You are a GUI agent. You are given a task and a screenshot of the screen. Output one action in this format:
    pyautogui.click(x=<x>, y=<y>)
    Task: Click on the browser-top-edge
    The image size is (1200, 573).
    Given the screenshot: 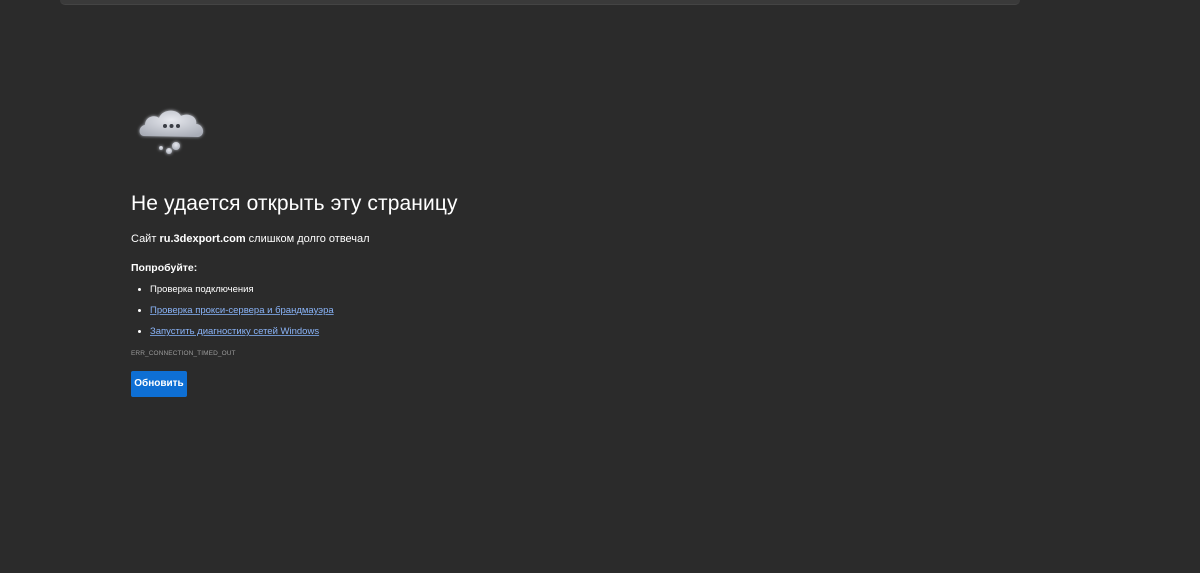 What is the action you would take?
    pyautogui.click(x=540, y=2)
    